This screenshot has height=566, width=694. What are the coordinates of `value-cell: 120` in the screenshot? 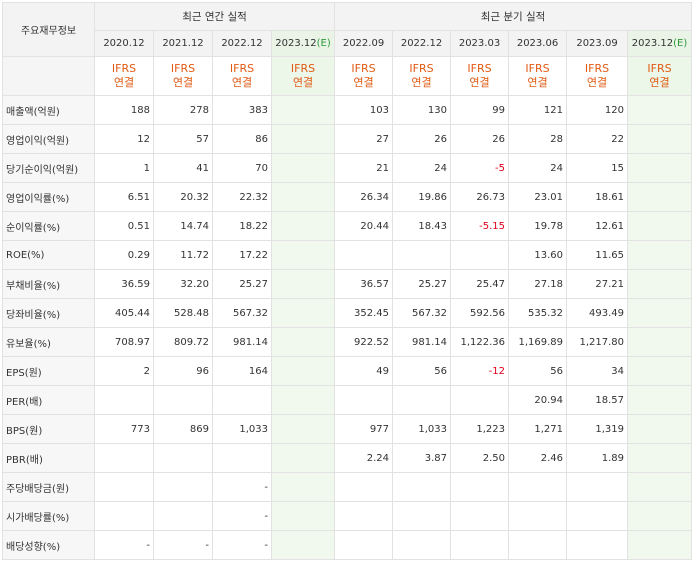 It's located at (597, 110).